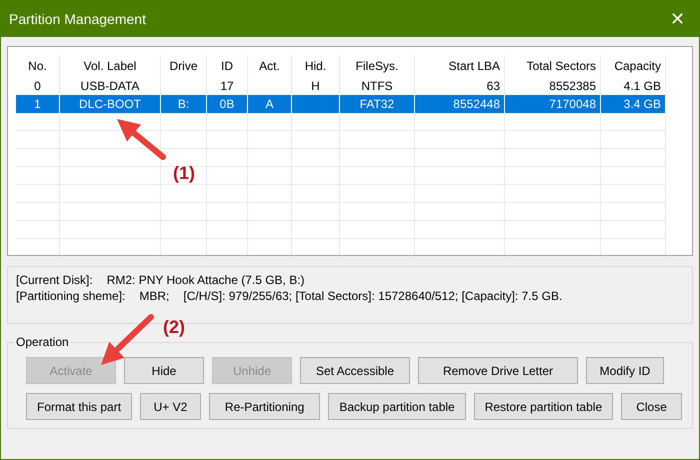 The height and width of the screenshot is (460, 700). Describe the element at coordinates (553, 104) in the screenshot. I see `table-cell: 7170048` at that location.